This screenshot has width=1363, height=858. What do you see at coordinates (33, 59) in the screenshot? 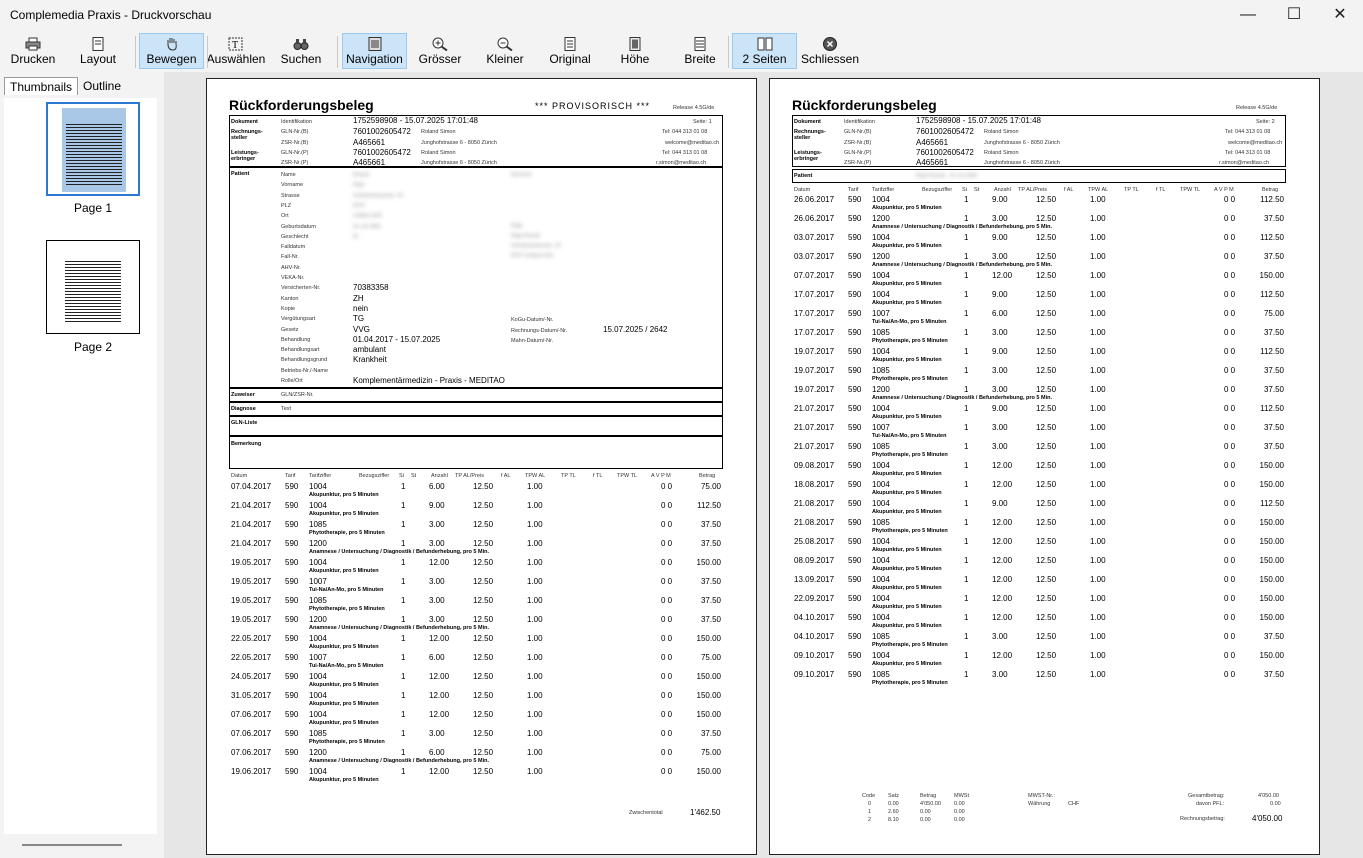
I see `toolbar-button-label: Drucken` at bounding box center [33, 59].